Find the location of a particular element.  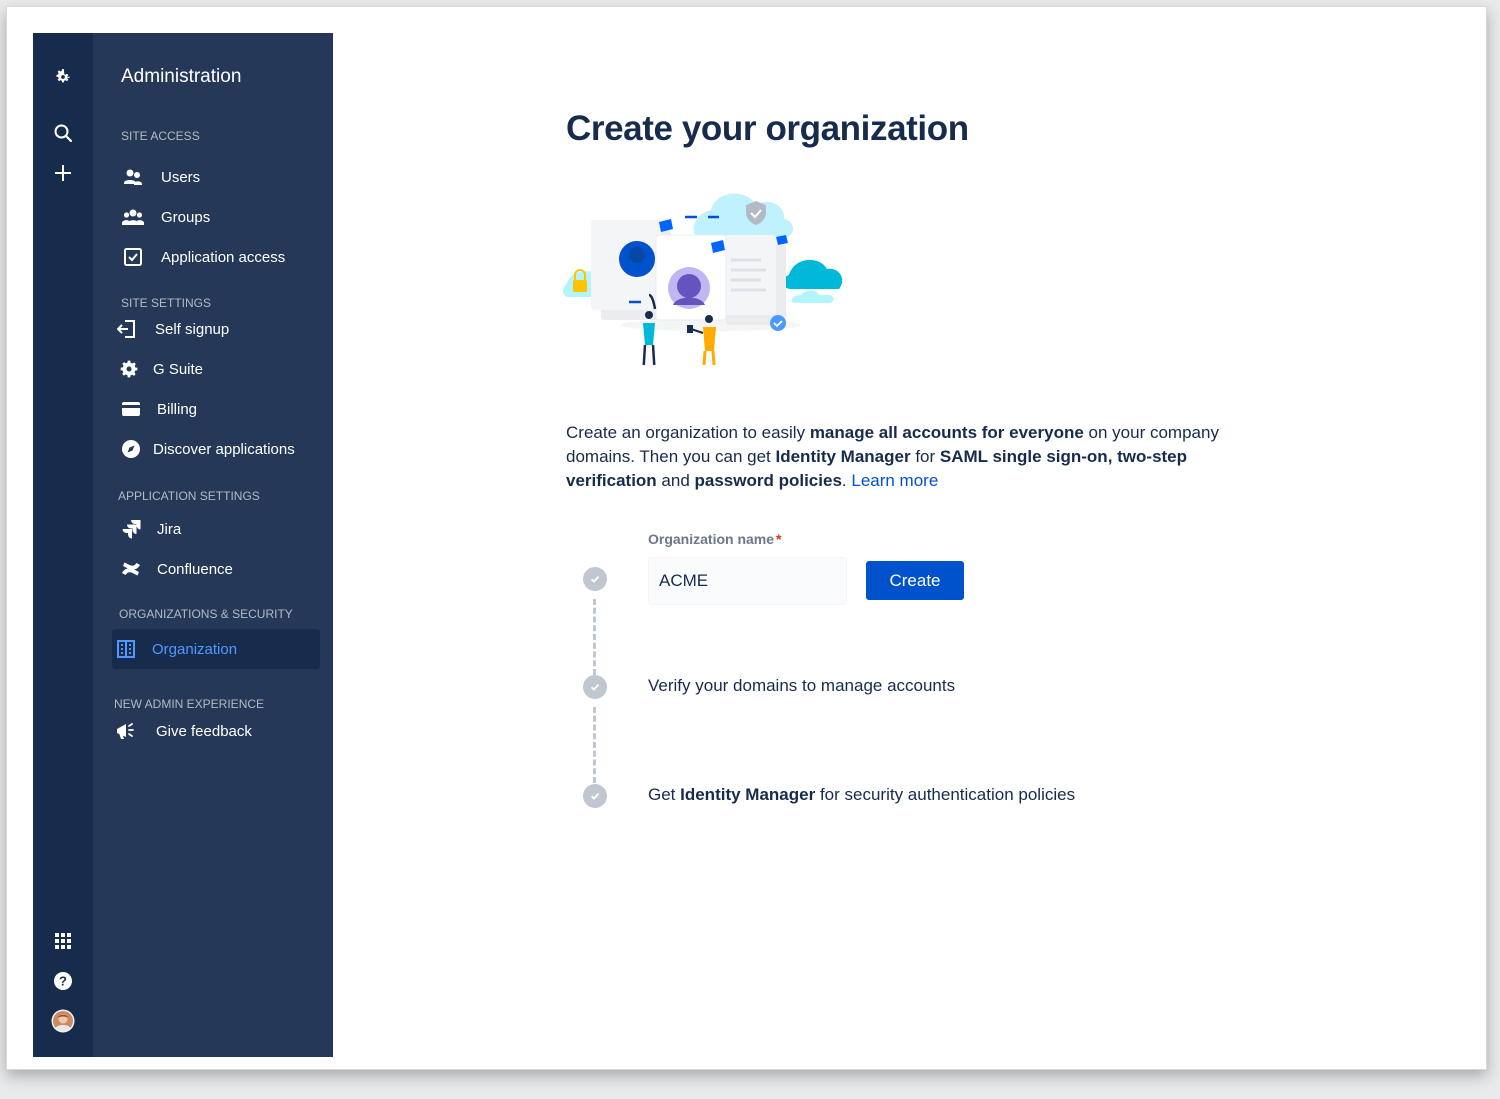

sidebar-item-confluence: Confluence is located at coordinates (176, 569).